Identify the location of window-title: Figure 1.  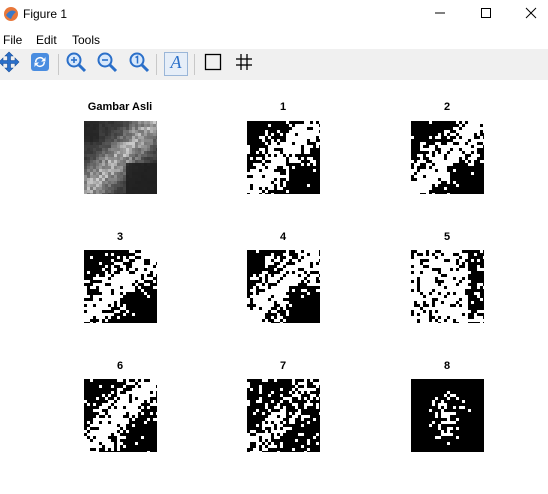
(45, 14).